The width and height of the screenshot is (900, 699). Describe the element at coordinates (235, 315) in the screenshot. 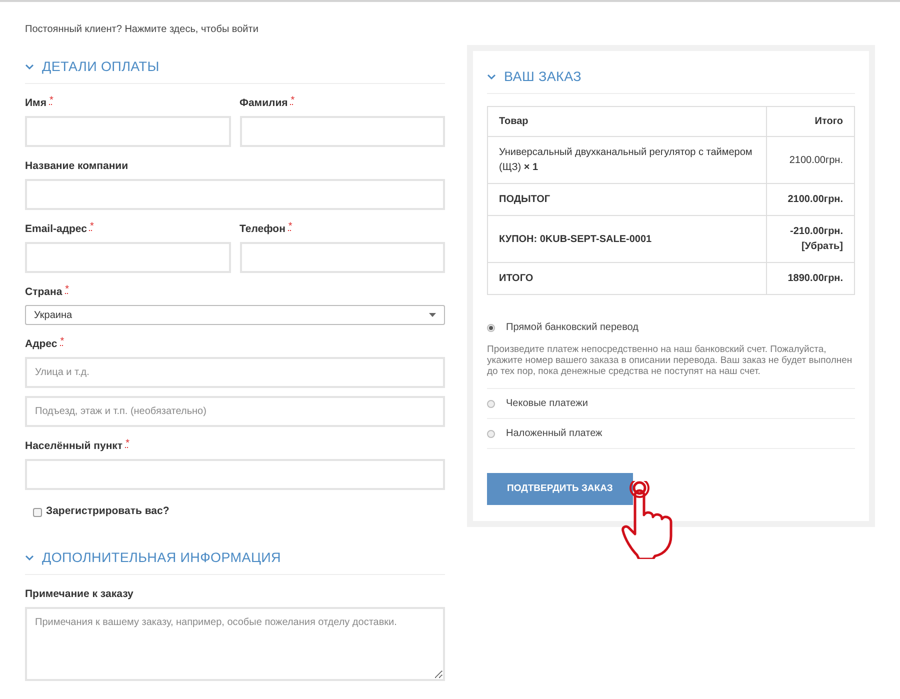

I see `country-select: Украина` at that location.